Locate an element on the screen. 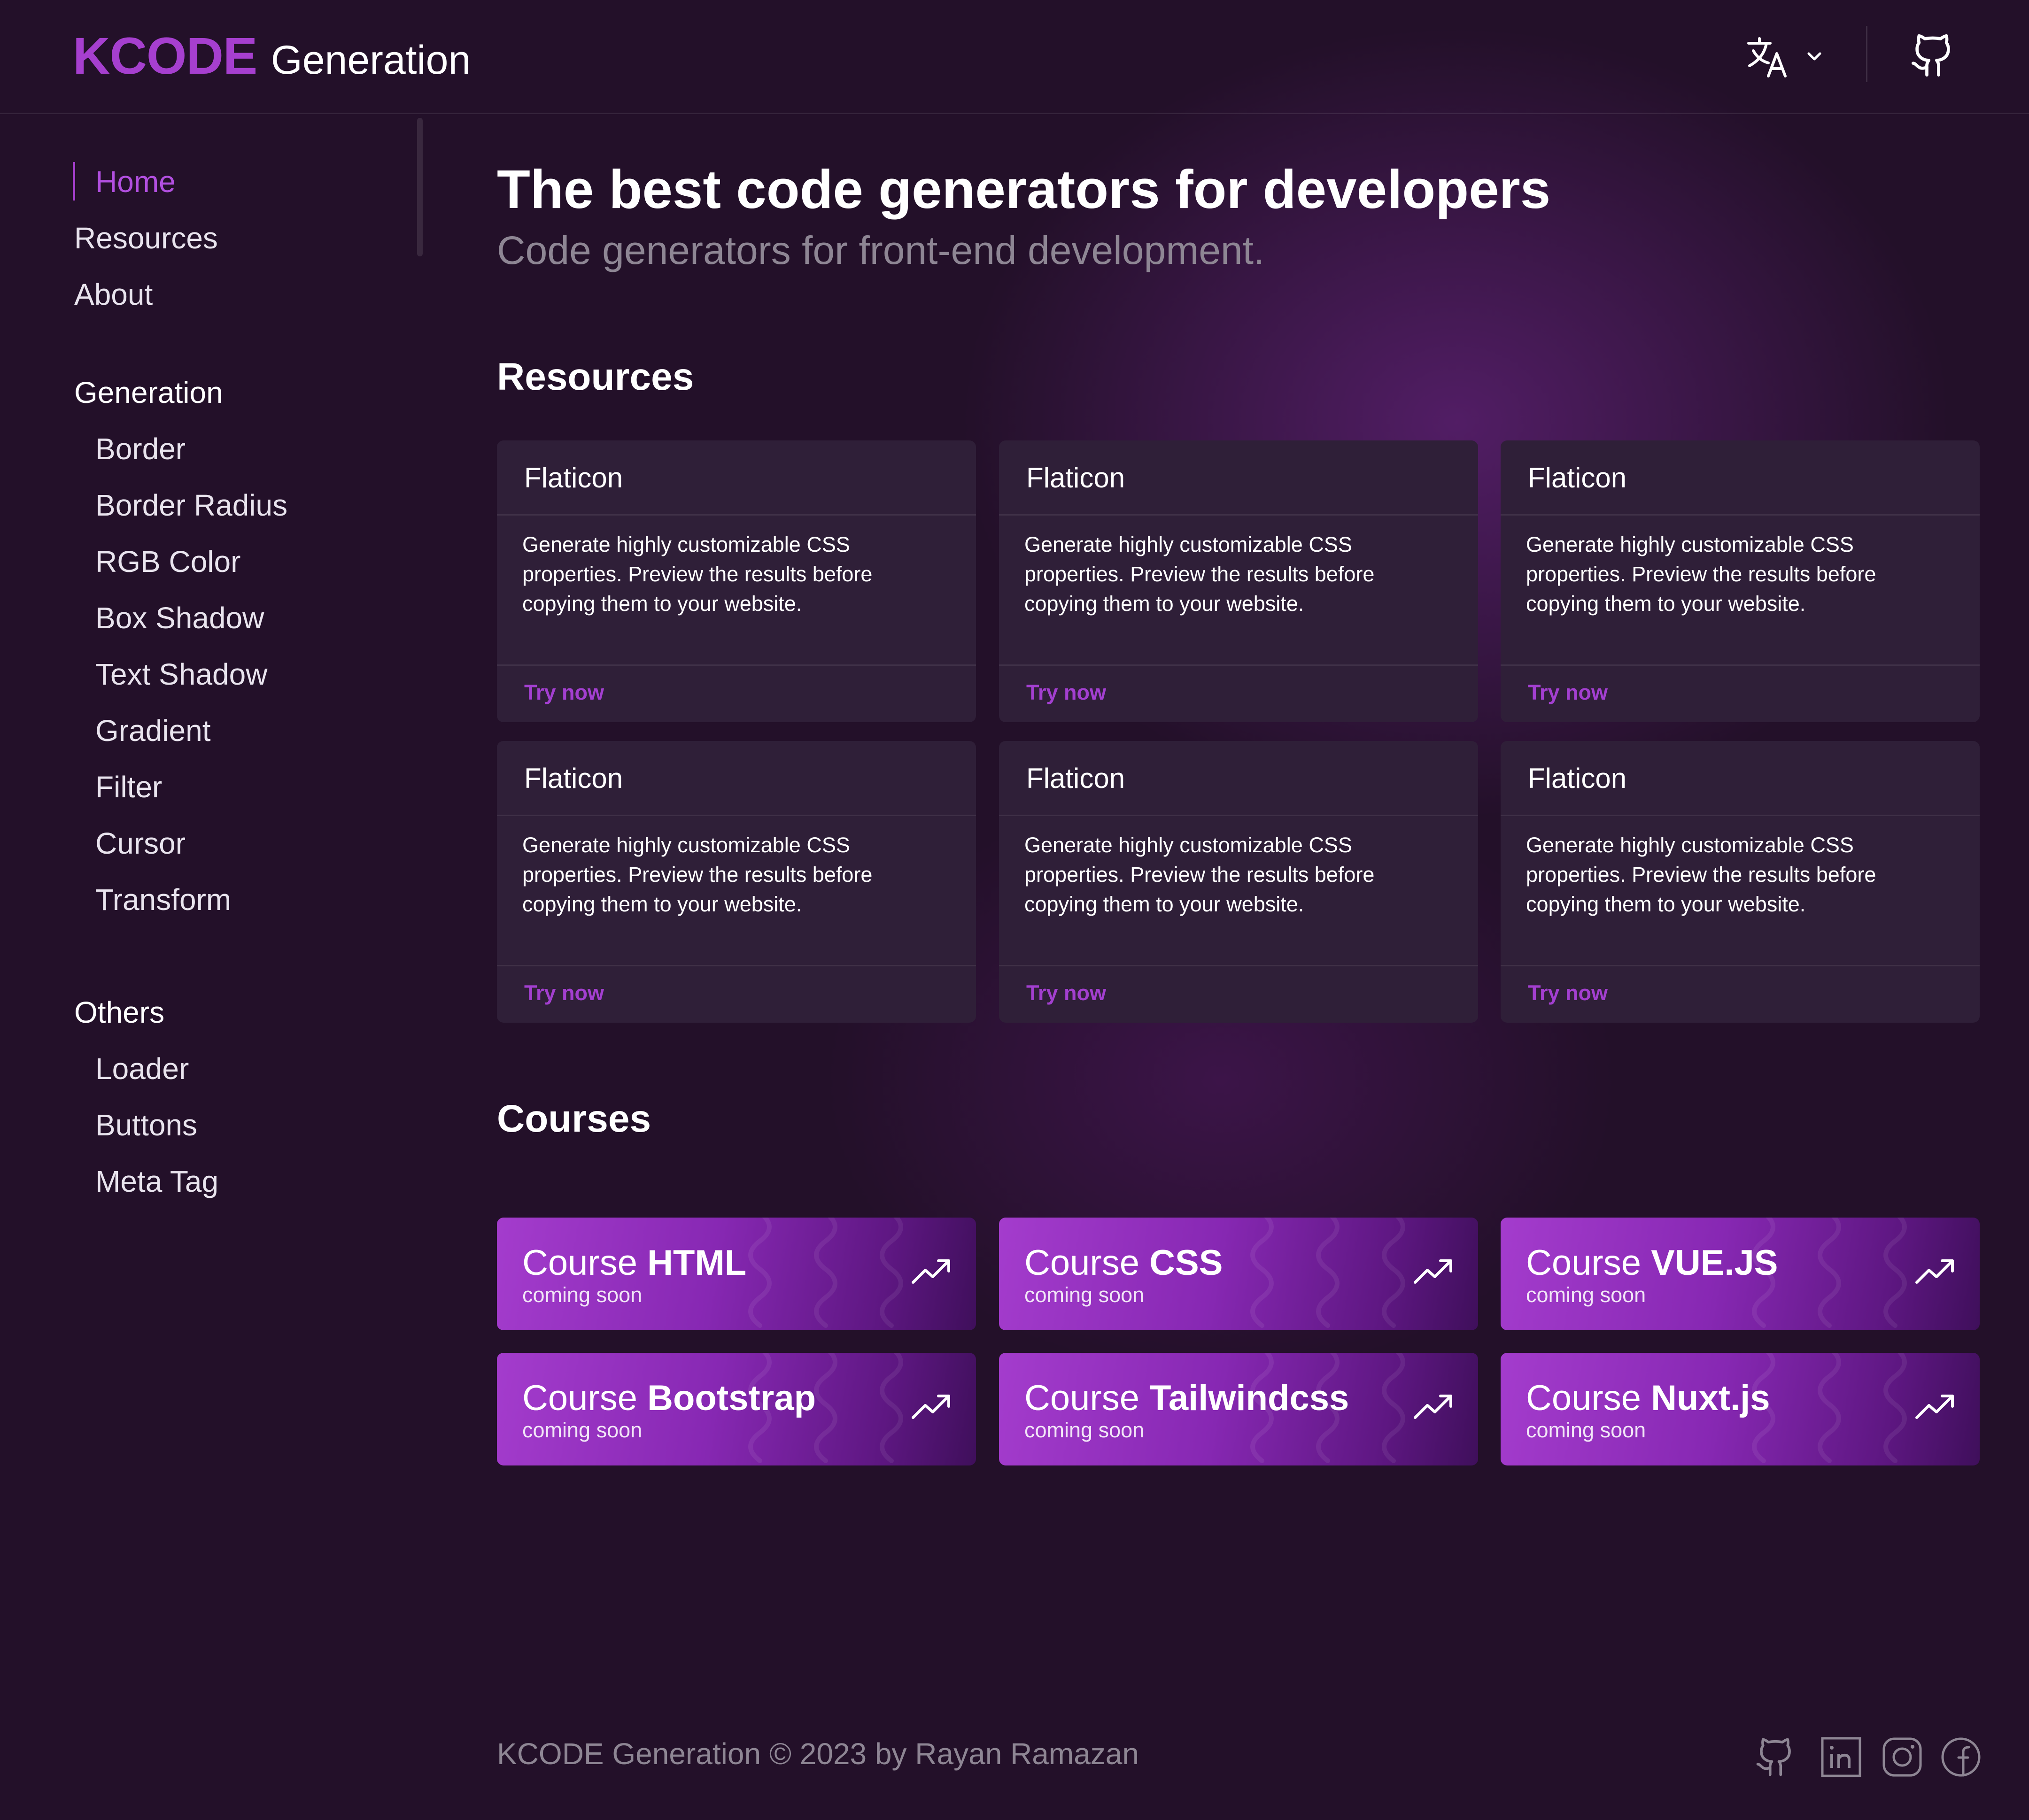  sidebar-item-about: About is located at coordinates (114, 294).